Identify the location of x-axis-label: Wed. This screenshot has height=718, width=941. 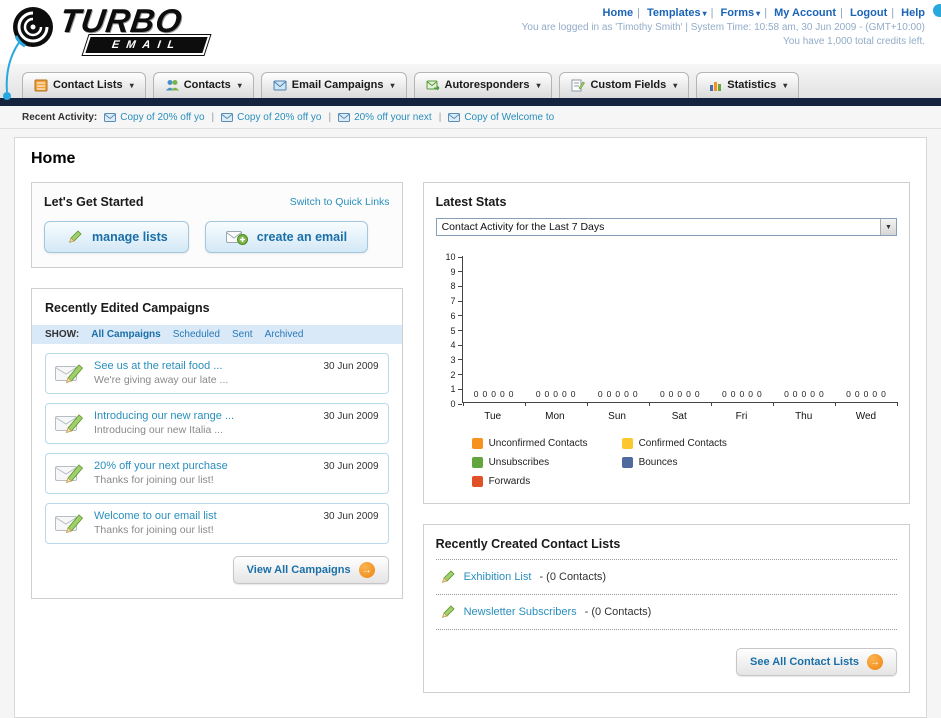
(866, 416).